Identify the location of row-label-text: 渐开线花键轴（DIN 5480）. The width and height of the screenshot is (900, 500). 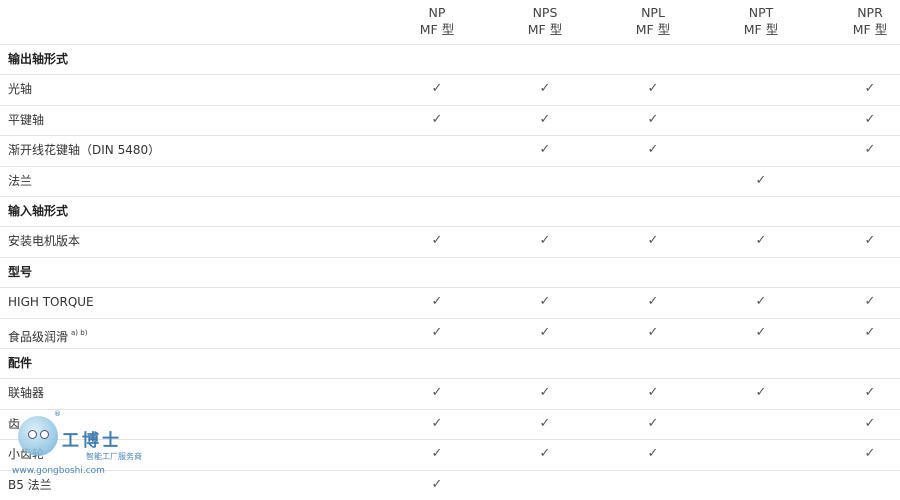
(84, 150).